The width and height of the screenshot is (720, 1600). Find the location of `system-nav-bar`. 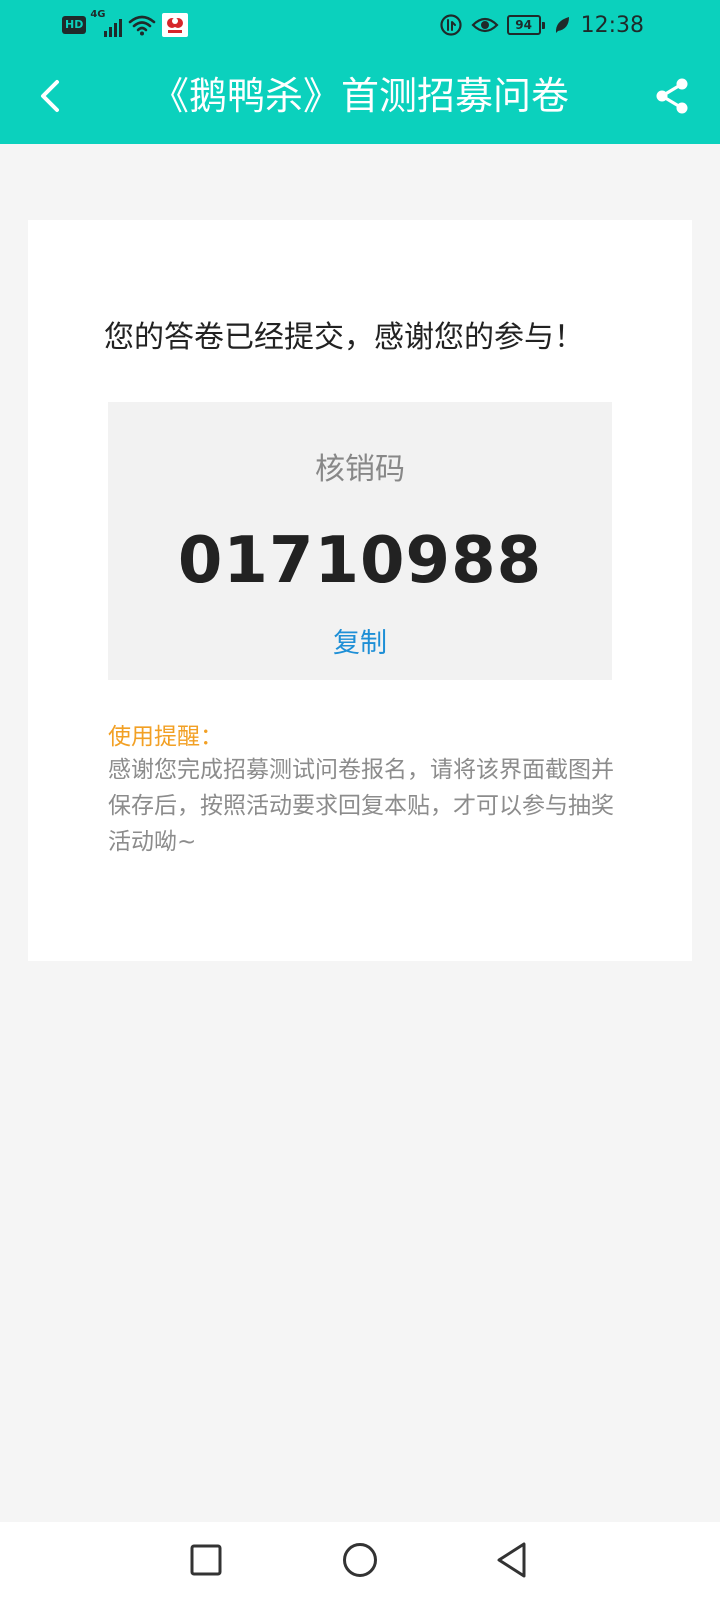

system-nav-bar is located at coordinates (360, 1561).